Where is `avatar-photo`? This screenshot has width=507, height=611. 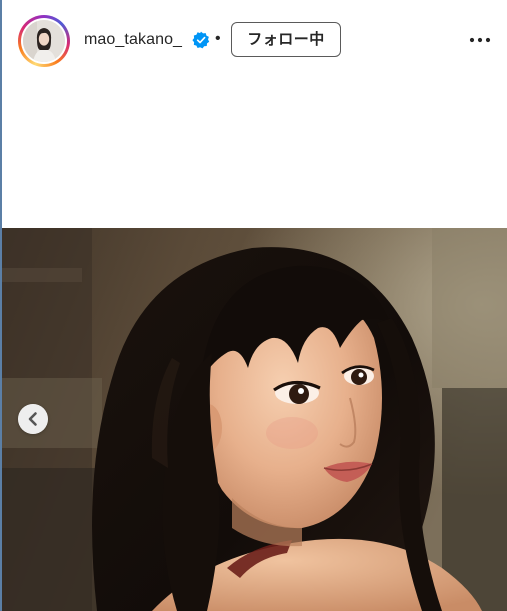
avatar-photo is located at coordinates (44, 41).